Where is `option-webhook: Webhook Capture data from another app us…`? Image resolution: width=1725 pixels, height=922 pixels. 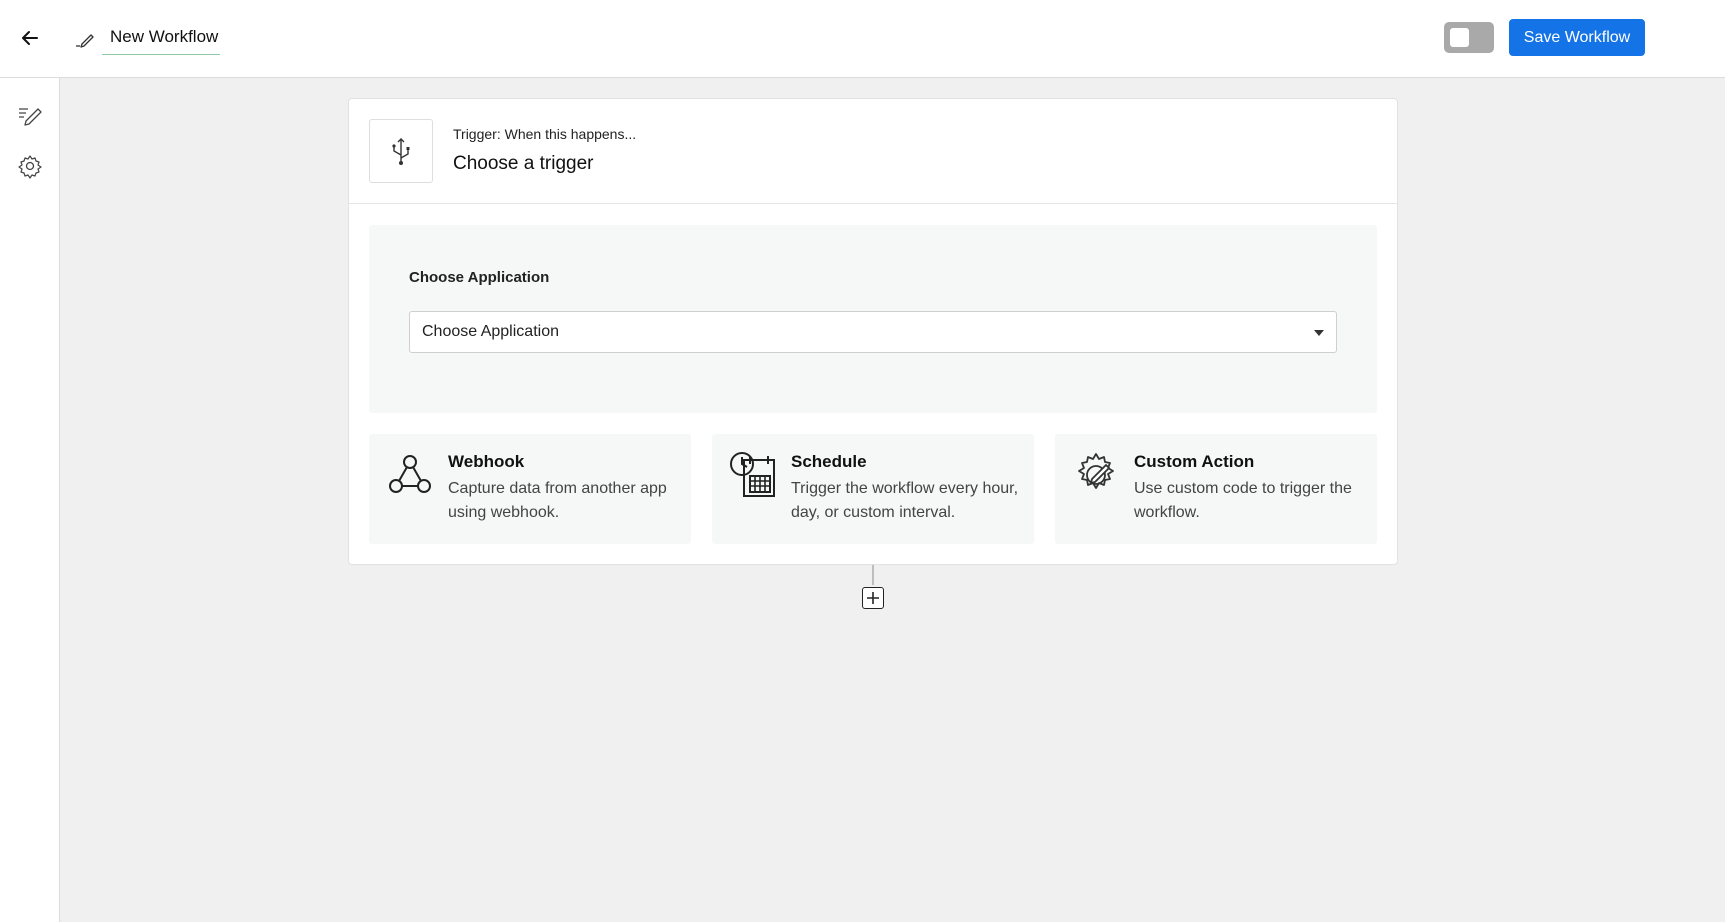 option-webhook: Webhook Capture data from another app us… is located at coordinates (530, 489).